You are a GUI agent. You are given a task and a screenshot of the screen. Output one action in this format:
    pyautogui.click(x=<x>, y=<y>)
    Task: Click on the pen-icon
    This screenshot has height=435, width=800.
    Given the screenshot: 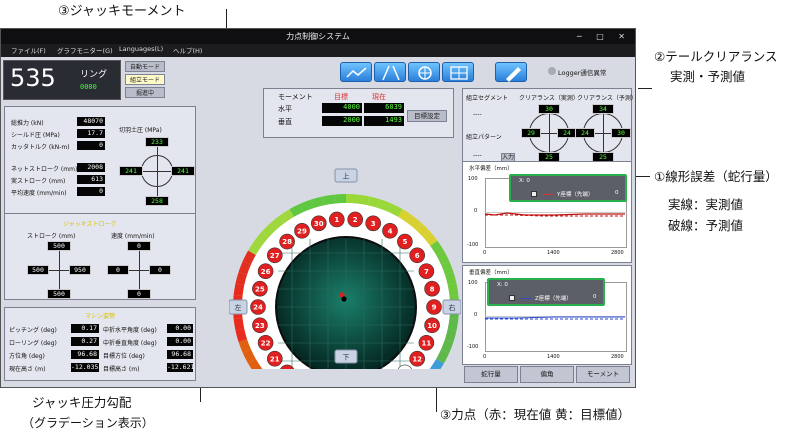 What is the action you would take?
    pyautogui.click(x=511, y=72)
    